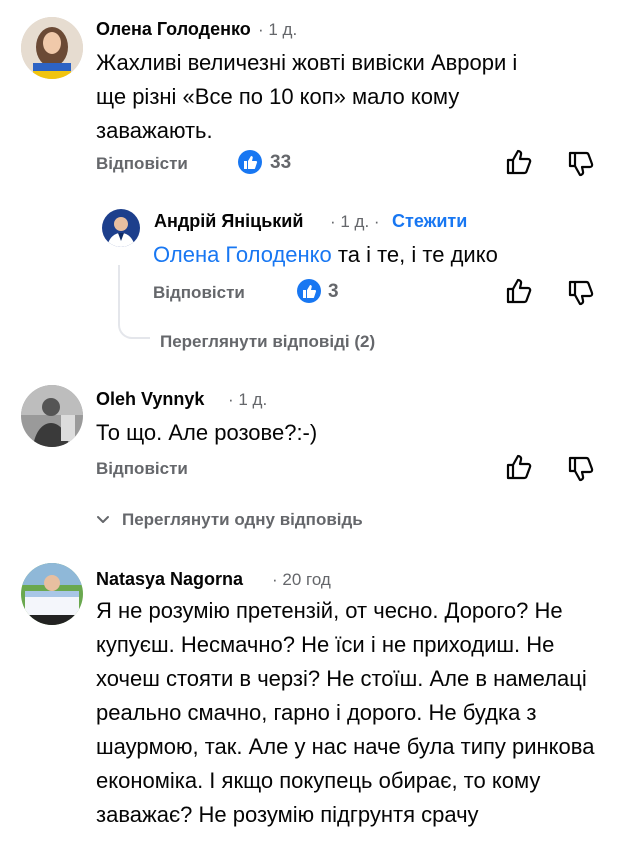  What do you see at coordinates (355, 222) in the screenshot?
I see `comment-time: · 1 д. ·` at bounding box center [355, 222].